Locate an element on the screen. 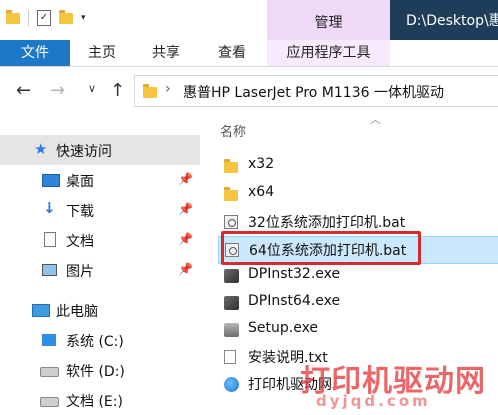 Image resolution: width=498 pixels, height=415 pixels. nav-item-downloads: ↓ 下载 📌 is located at coordinates (100, 210).